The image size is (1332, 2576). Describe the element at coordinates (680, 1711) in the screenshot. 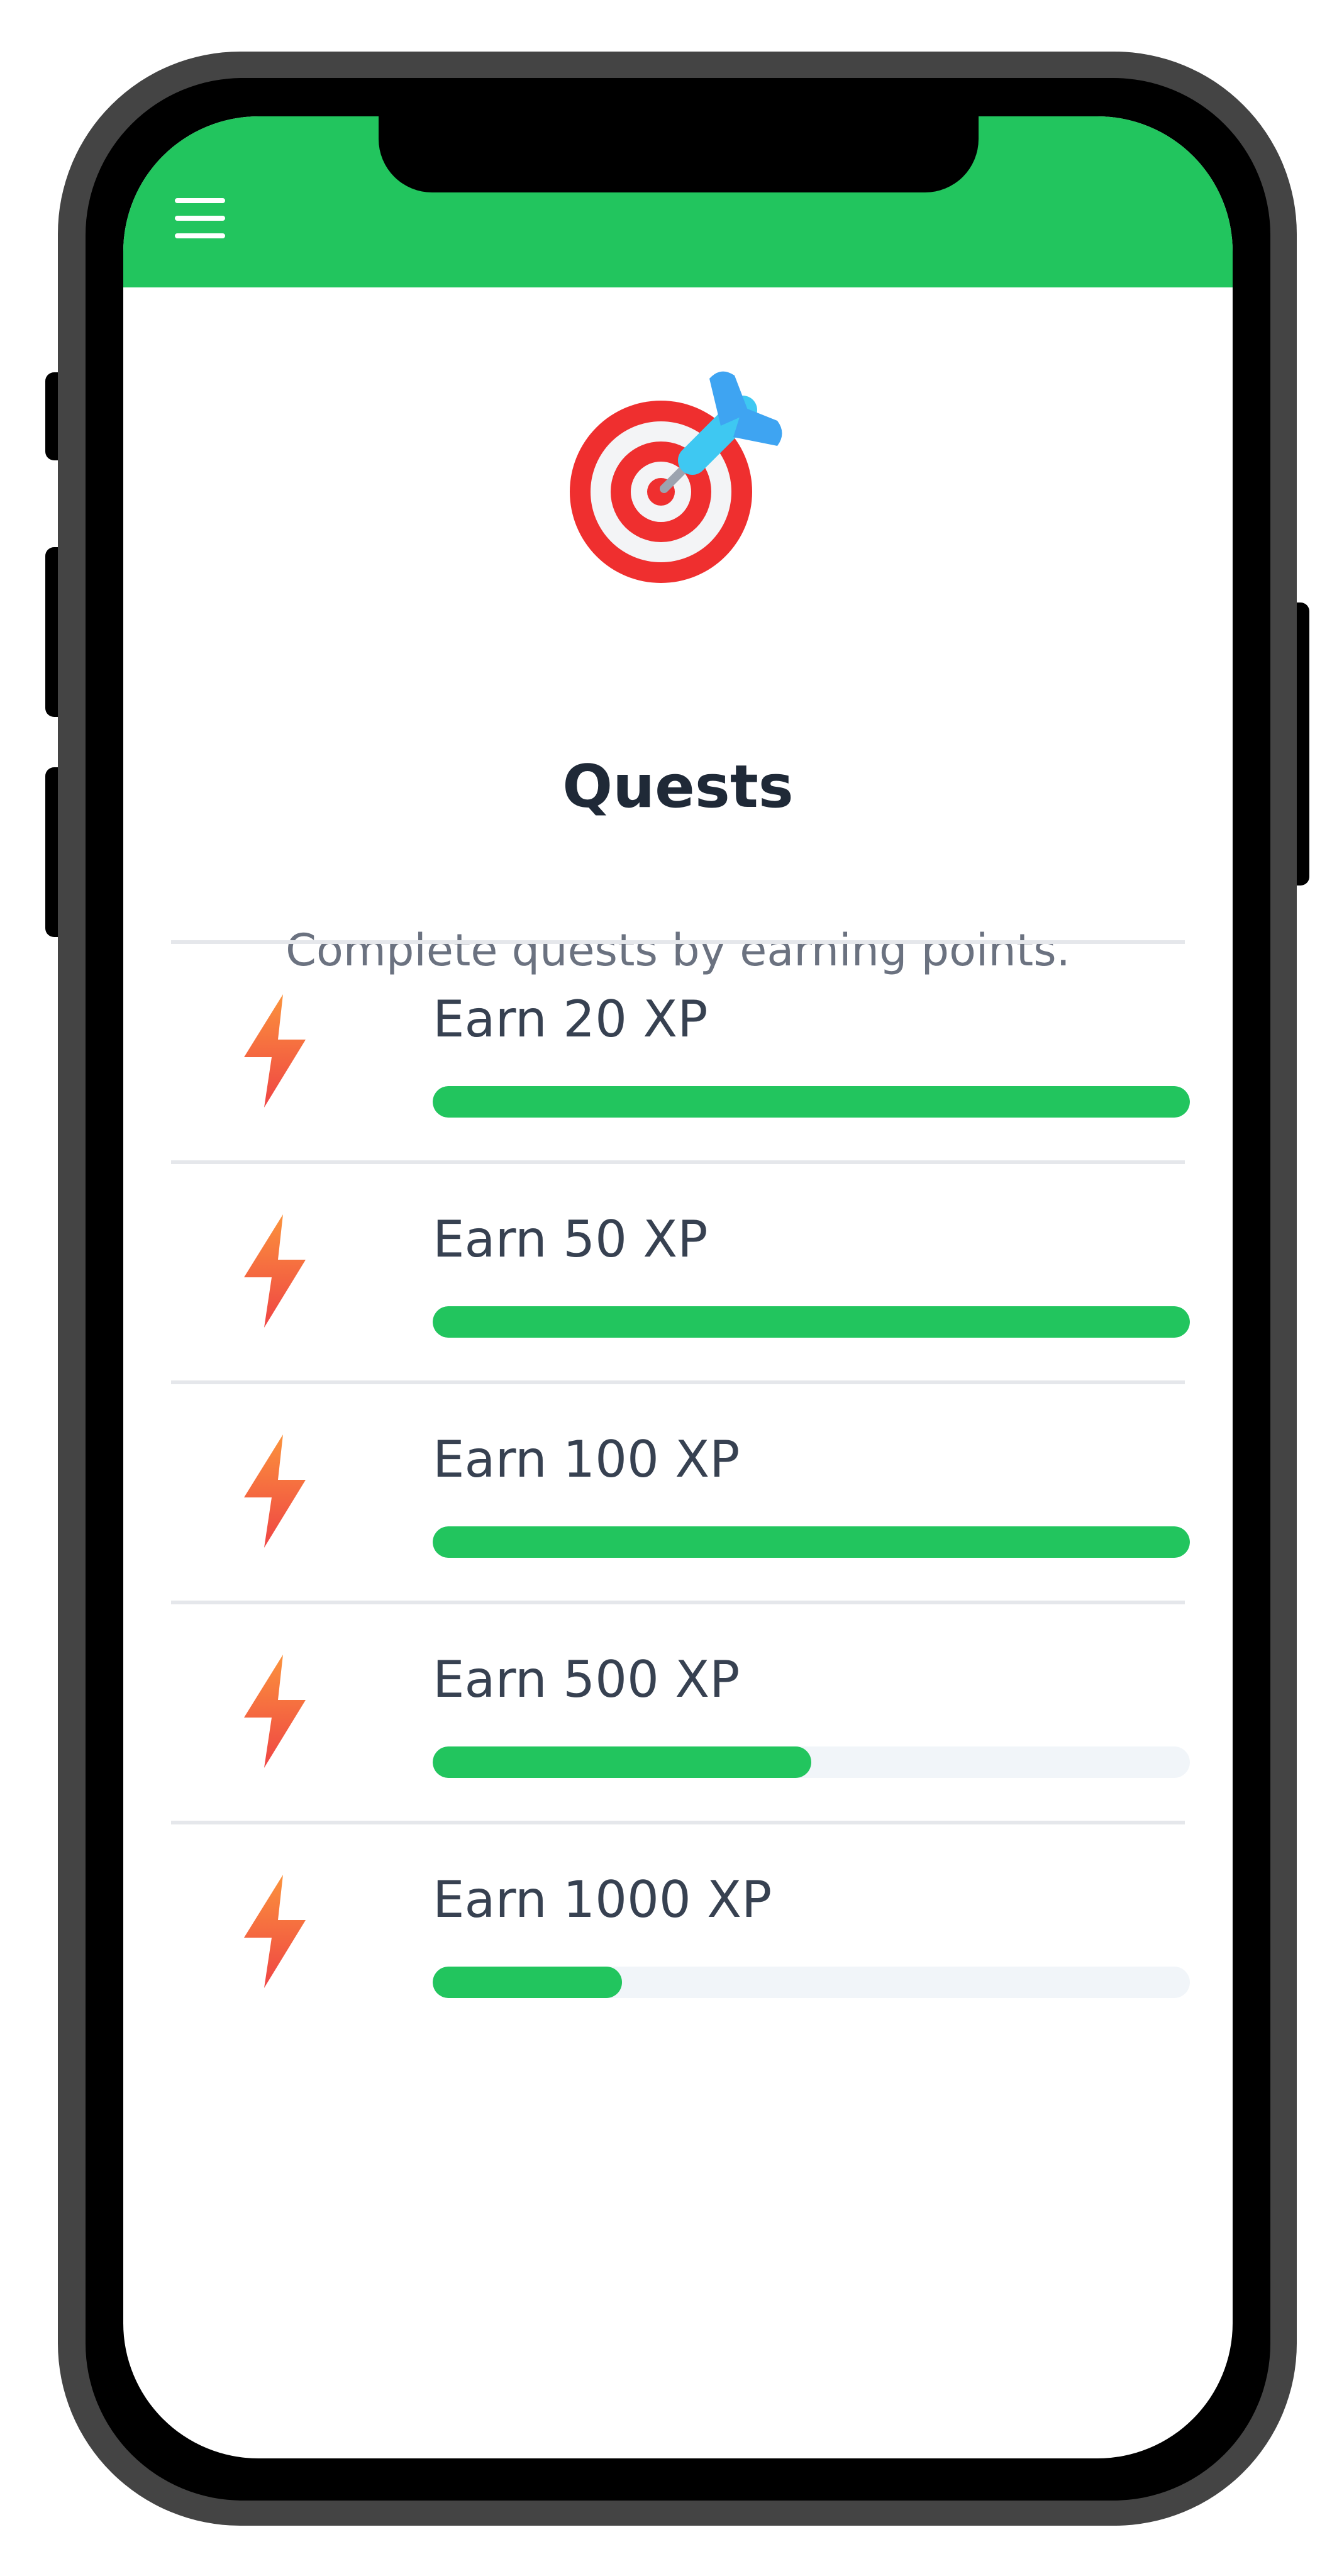

I see `quest-item: Earn 500 XP` at that location.